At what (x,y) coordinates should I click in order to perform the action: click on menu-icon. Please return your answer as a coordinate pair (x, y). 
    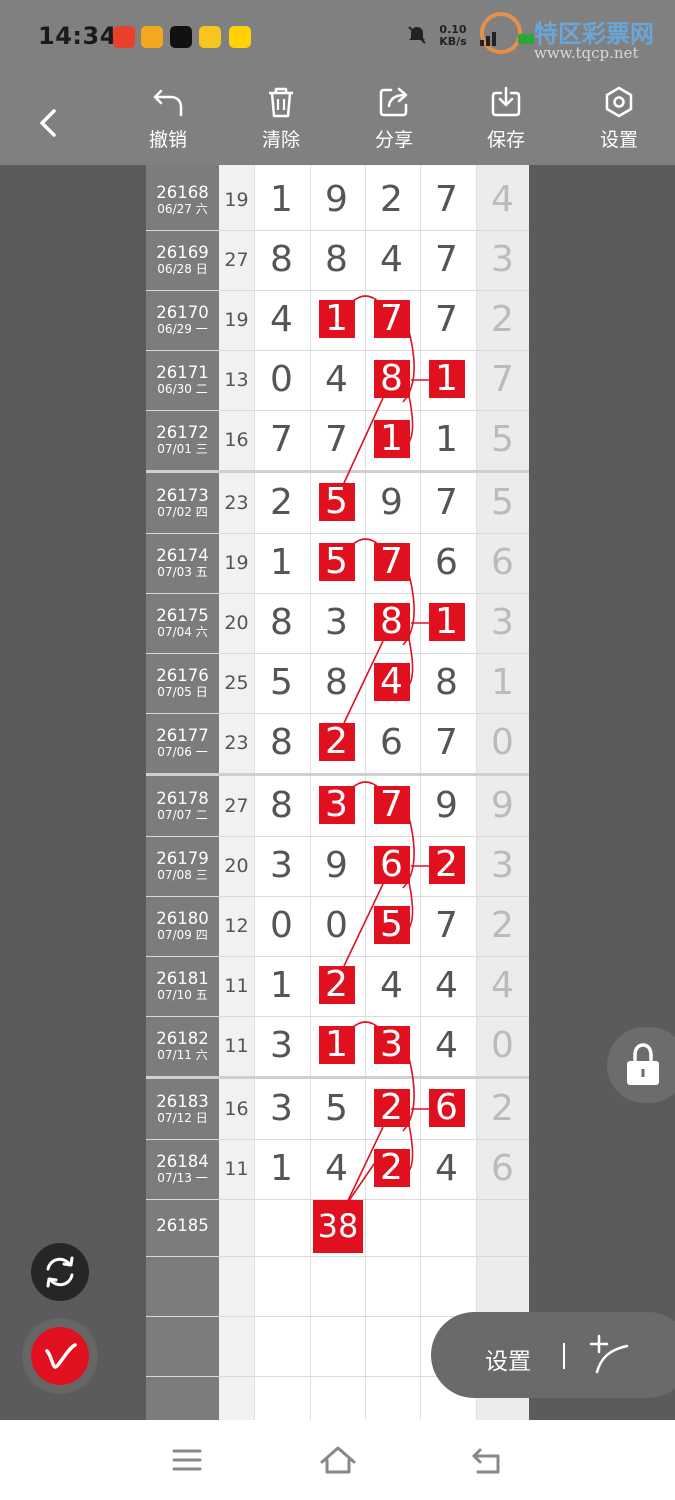
    Looking at the image, I should click on (187, 1460).